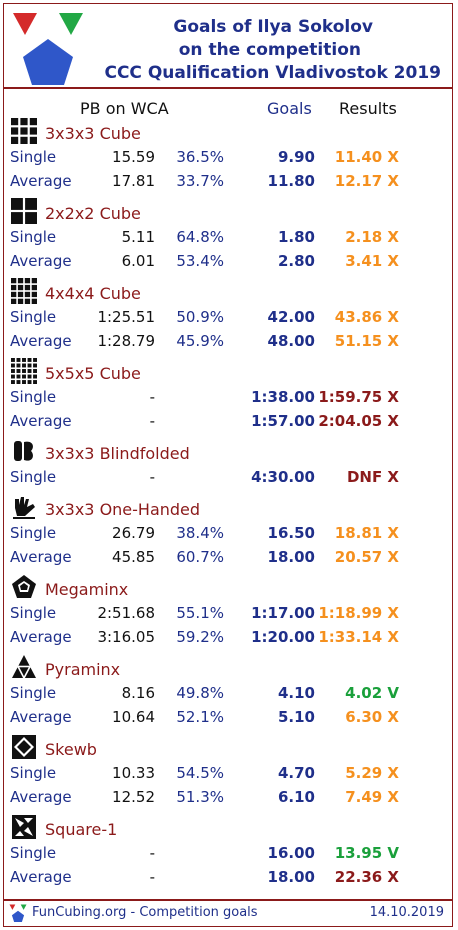 The width and height of the screenshot is (458, 930). Describe the element at coordinates (18, 913) in the screenshot. I see `footer-logo-icon` at that location.